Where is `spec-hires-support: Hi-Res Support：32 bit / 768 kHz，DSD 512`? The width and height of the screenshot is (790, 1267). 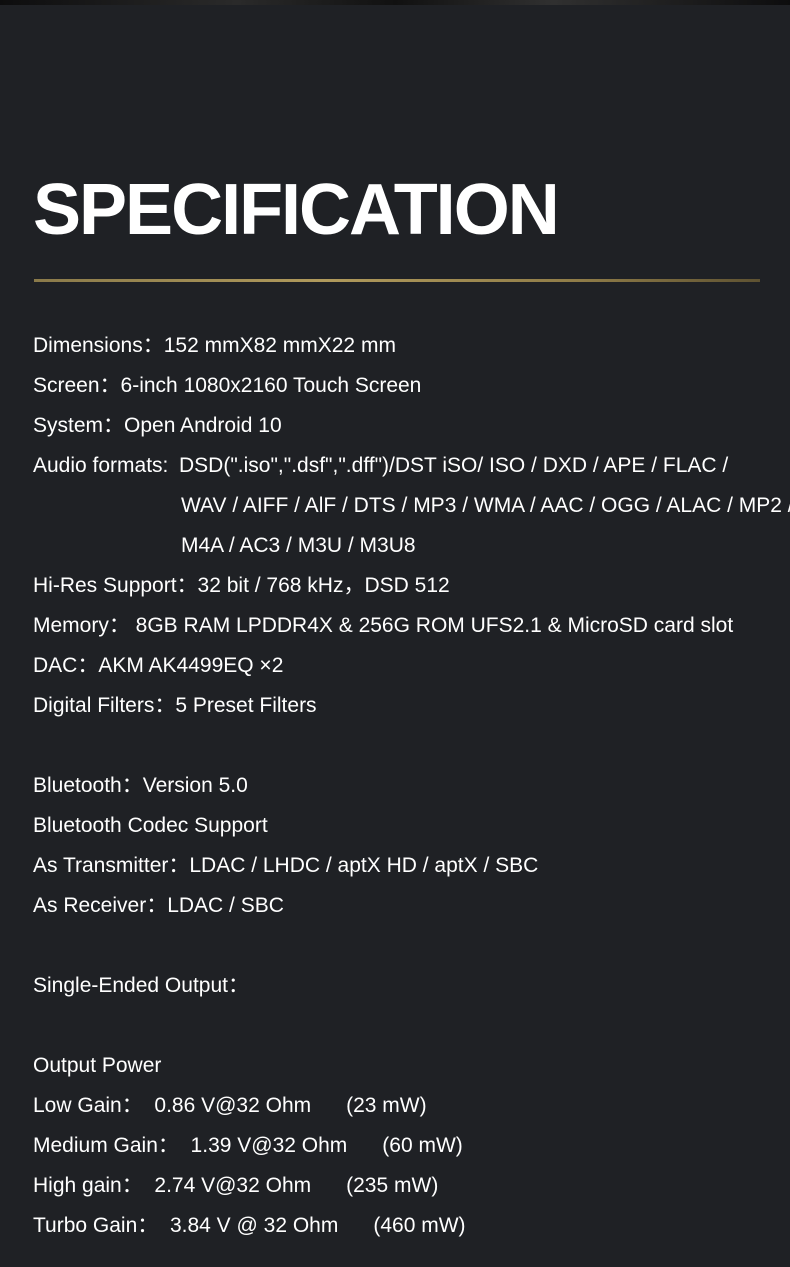
spec-hires-support: Hi-Res Support：32 bit / 768 kHz，DSD 512 is located at coordinates (241, 585).